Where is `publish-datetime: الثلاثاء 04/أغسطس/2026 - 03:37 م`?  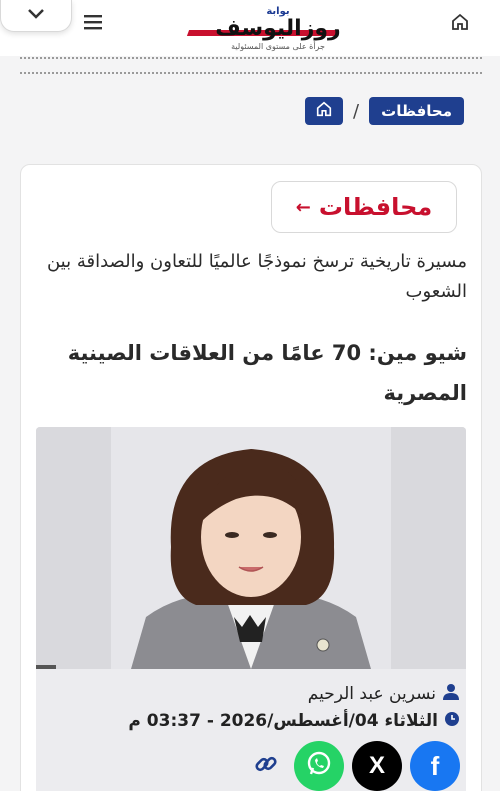 publish-datetime: الثلاثاء 04/أغسطس/2026 - 03:37 م is located at coordinates (283, 721).